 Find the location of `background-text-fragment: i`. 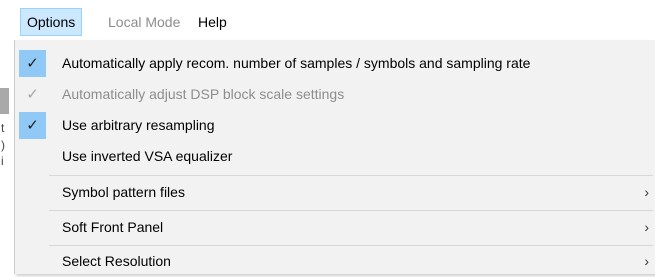

background-text-fragment: i is located at coordinates (2, 161).